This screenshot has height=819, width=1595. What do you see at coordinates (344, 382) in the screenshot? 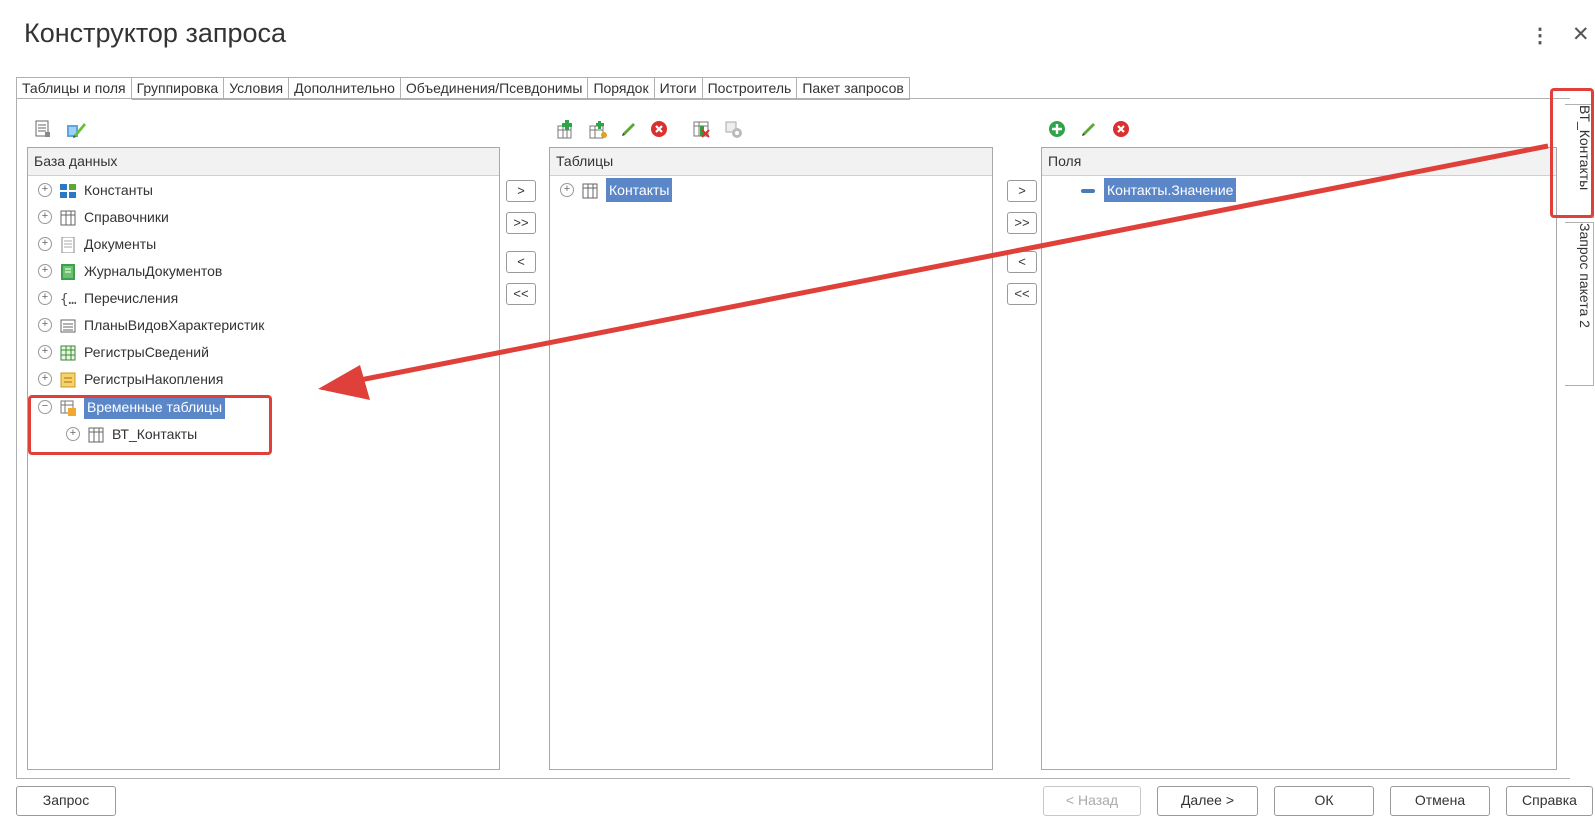
I see `annotation-arrow-head` at bounding box center [344, 382].